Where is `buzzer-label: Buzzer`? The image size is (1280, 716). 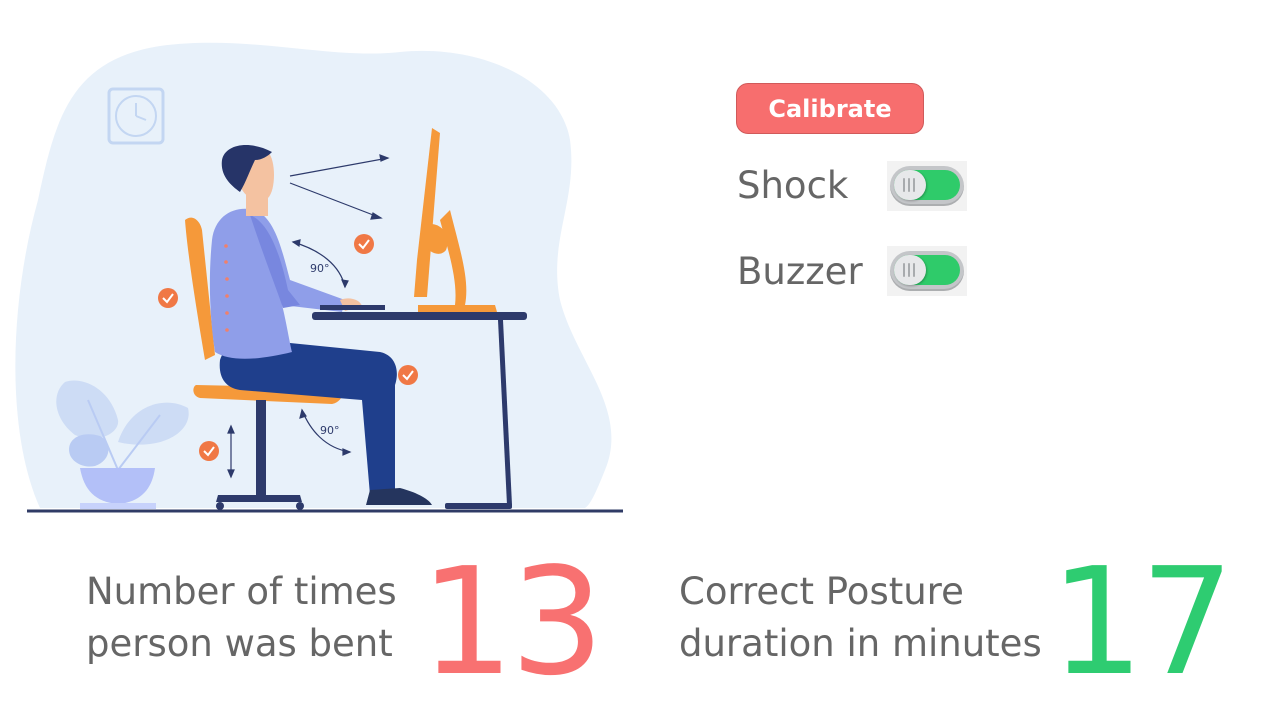 buzzer-label: Buzzer is located at coordinates (800, 271).